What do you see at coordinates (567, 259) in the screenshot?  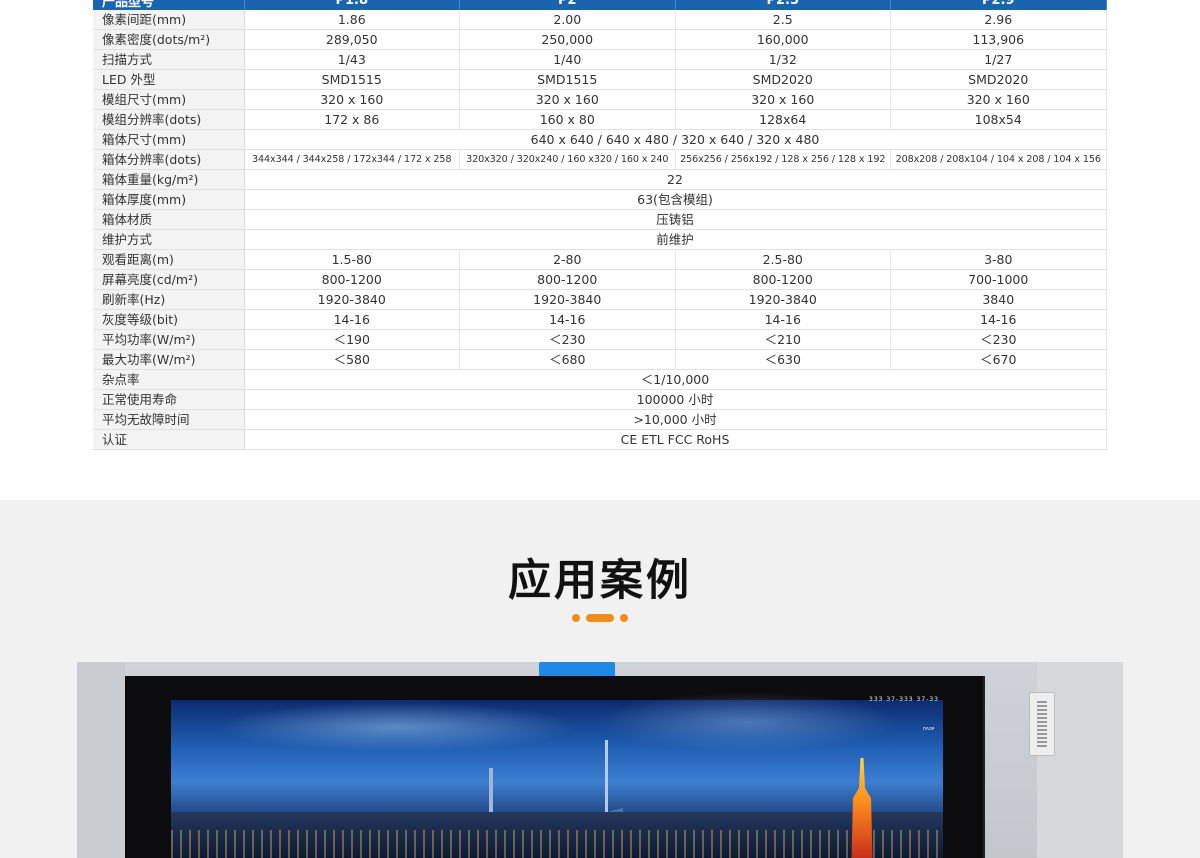 I see `spec-cell: 2-80` at bounding box center [567, 259].